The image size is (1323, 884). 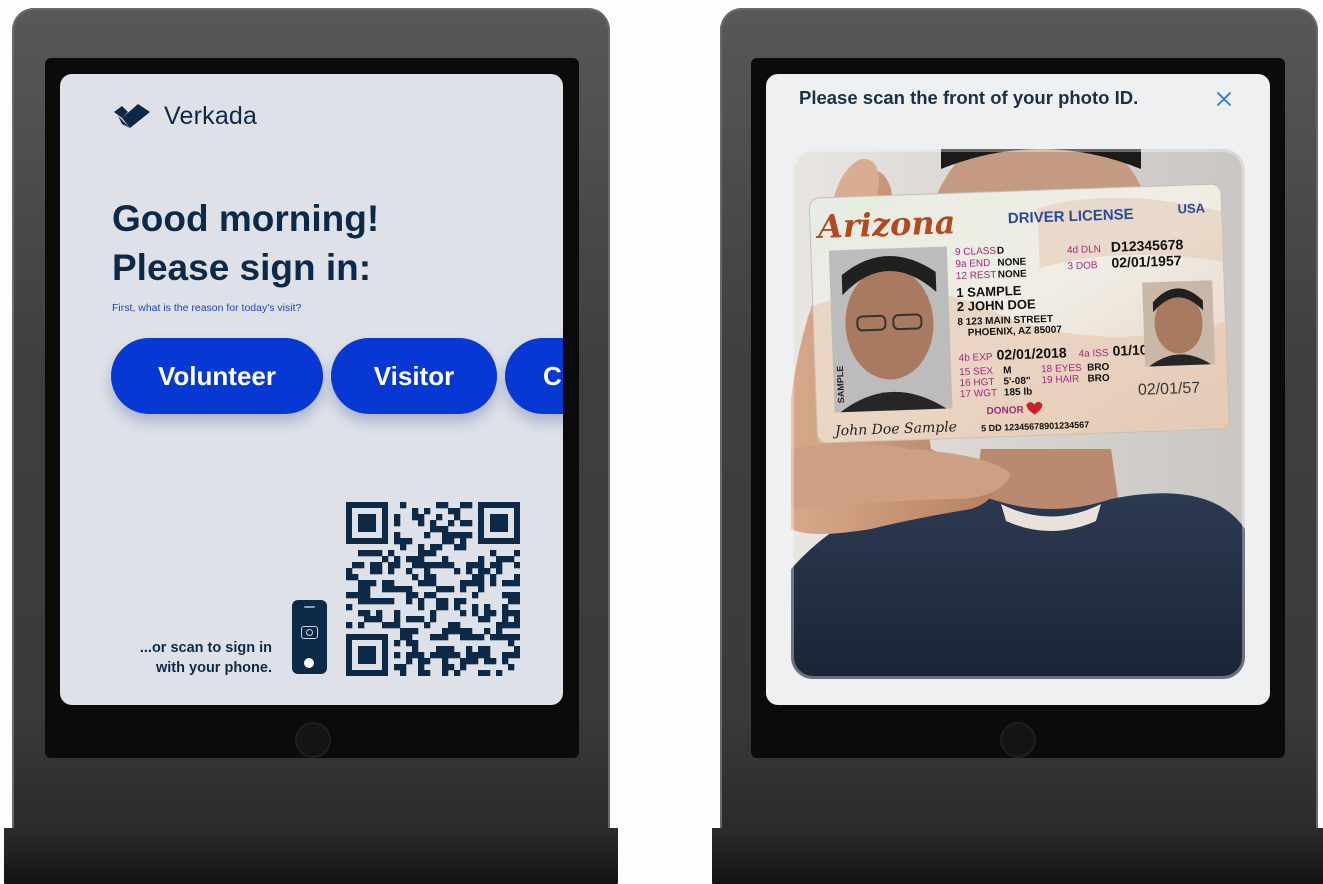 What do you see at coordinates (433, 589) in the screenshot?
I see `qr-code-icon` at bounding box center [433, 589].